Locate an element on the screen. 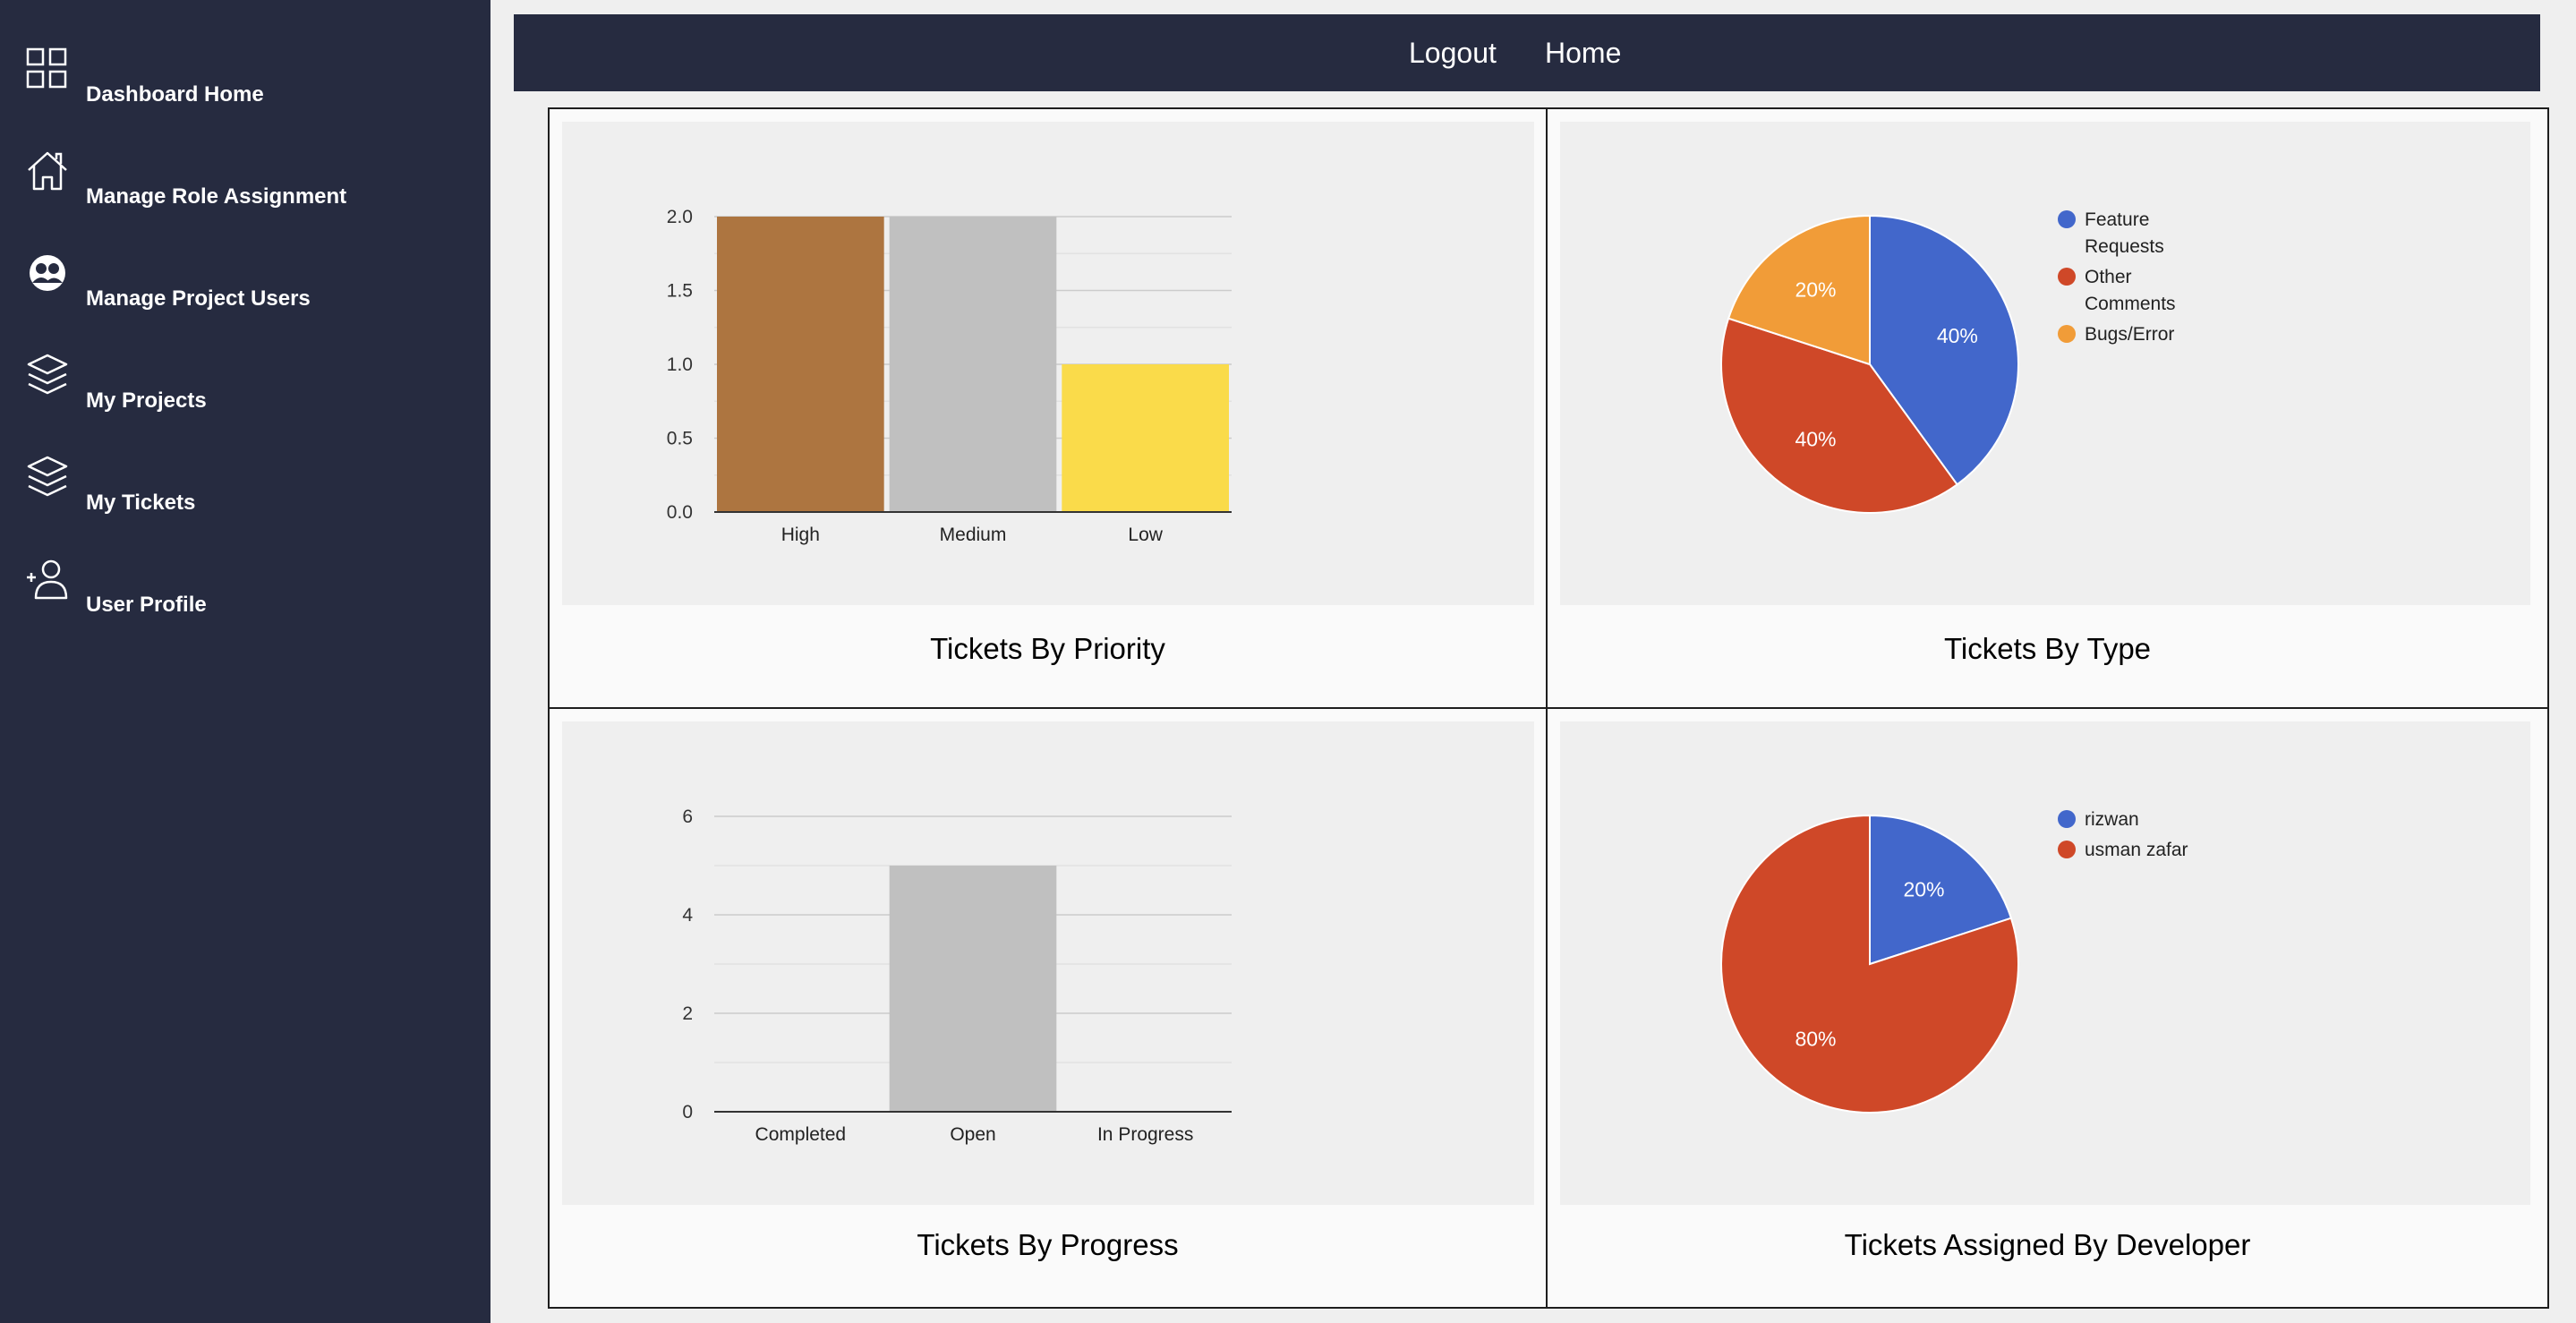 This screenshot has width=2576, height=1323. bar-chart-priority: 0.0 0.5 1.0 1.5 2.0 High Medium Low is located at coordinates (949, 376).